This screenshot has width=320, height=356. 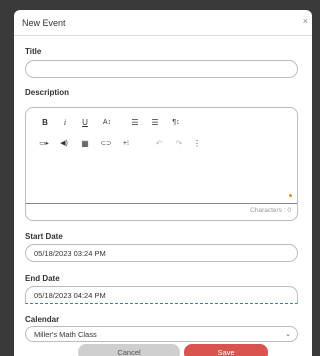 What do you see at coordinates (135, 122) in the screenshot?
I see `align-left-button: ☰` at bounding box center [135, 122].